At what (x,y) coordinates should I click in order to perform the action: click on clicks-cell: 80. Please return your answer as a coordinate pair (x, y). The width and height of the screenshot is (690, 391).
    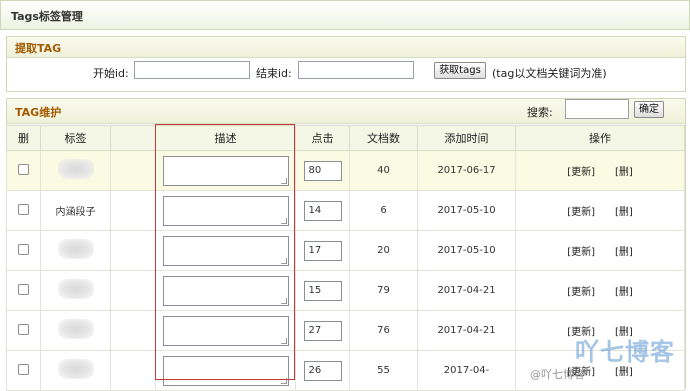
    Looking at the image, I should click on (322, 170).